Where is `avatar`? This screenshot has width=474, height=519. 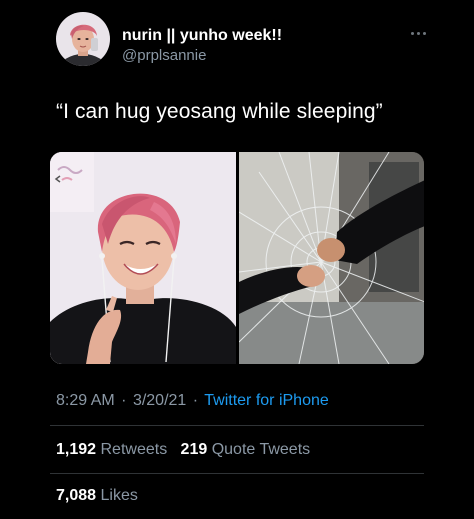
avatar is located at coordinates (83, 39).